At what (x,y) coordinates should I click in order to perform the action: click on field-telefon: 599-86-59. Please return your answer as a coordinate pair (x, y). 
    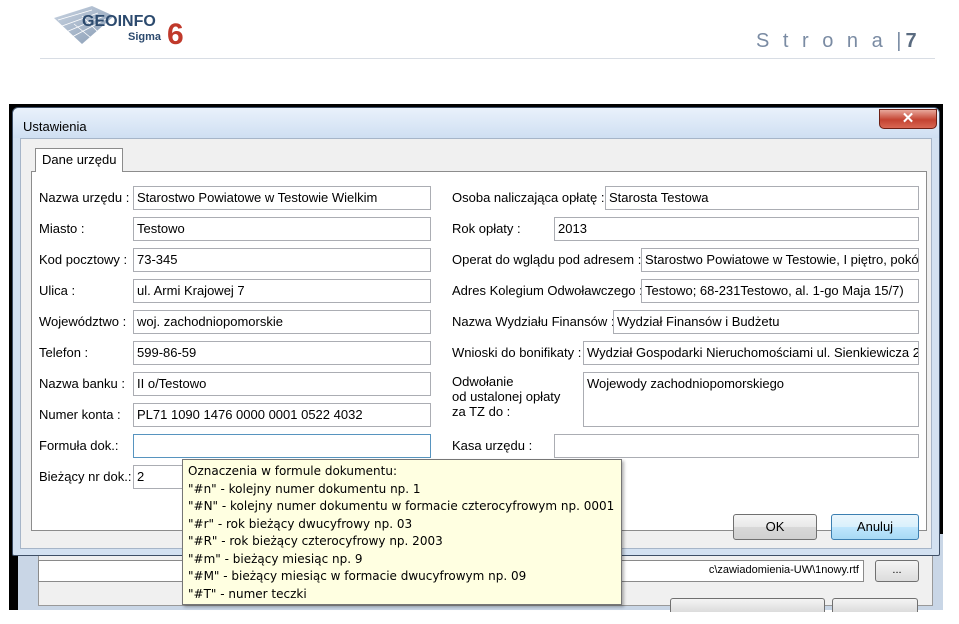
    Looking at the image, I should click on (282, 353).